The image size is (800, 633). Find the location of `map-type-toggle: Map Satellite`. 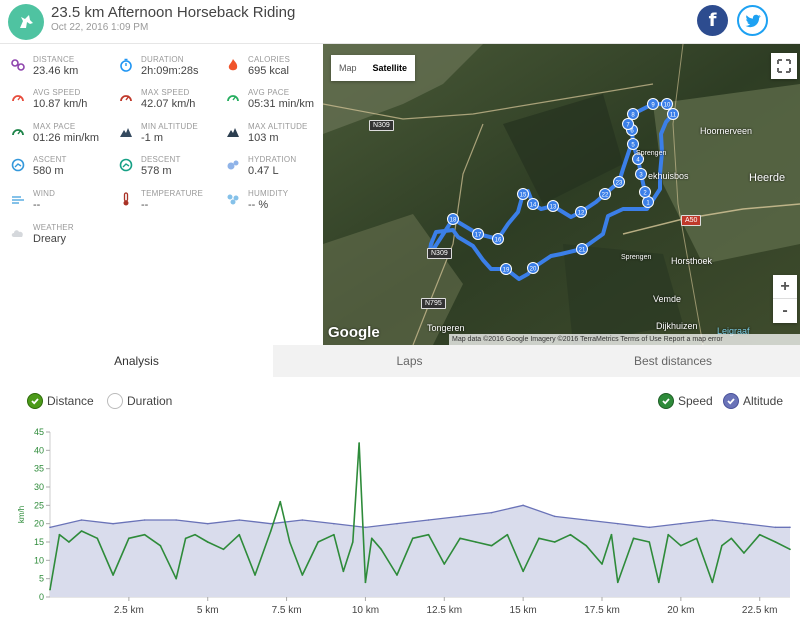

map-type-toggle: Map Satellite is located at coordinates (373, 68).